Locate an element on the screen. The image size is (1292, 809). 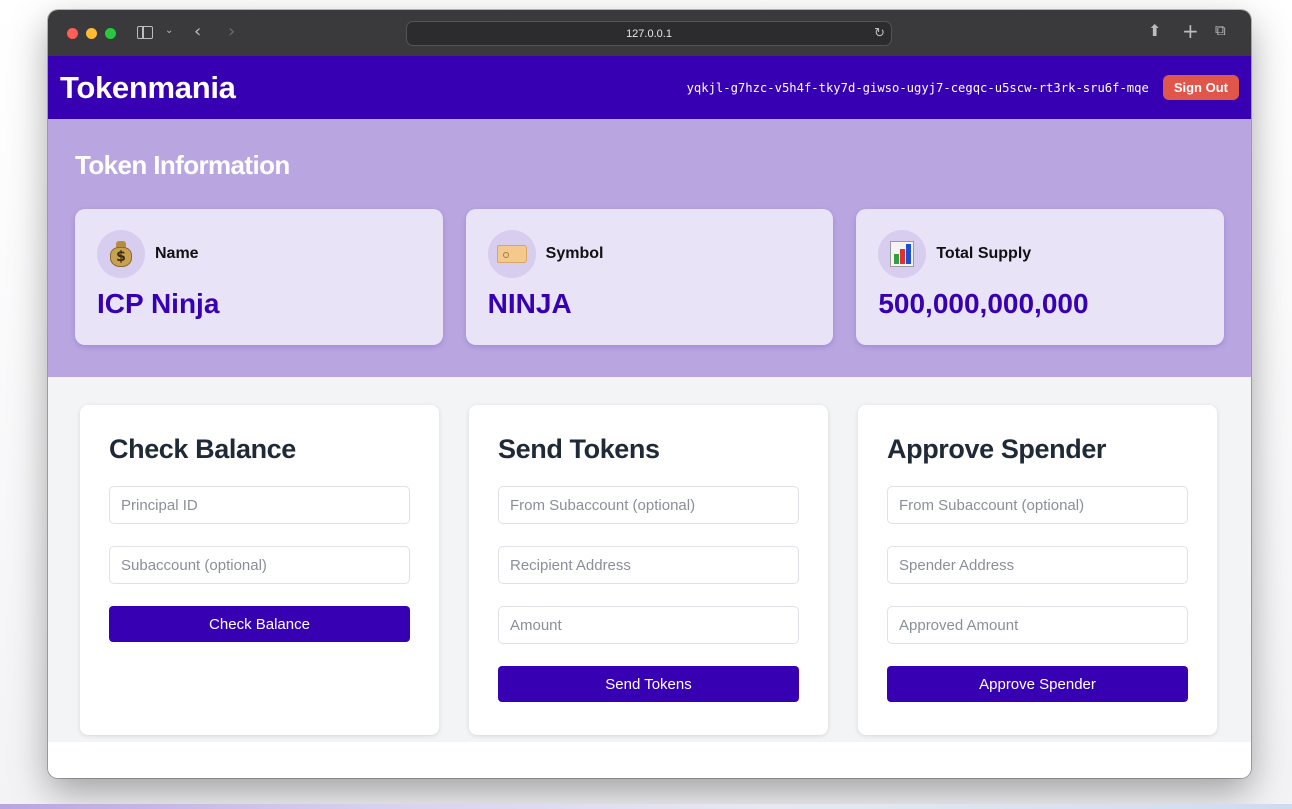
page-footer-area is located at coordinates (649, 760).